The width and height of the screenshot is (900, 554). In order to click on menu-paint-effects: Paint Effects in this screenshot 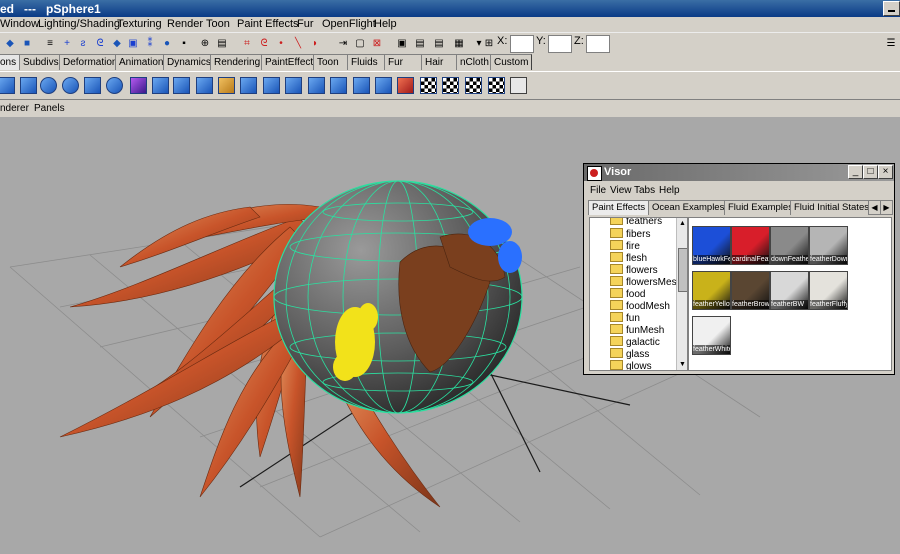, I will do `click(268, 24)`.